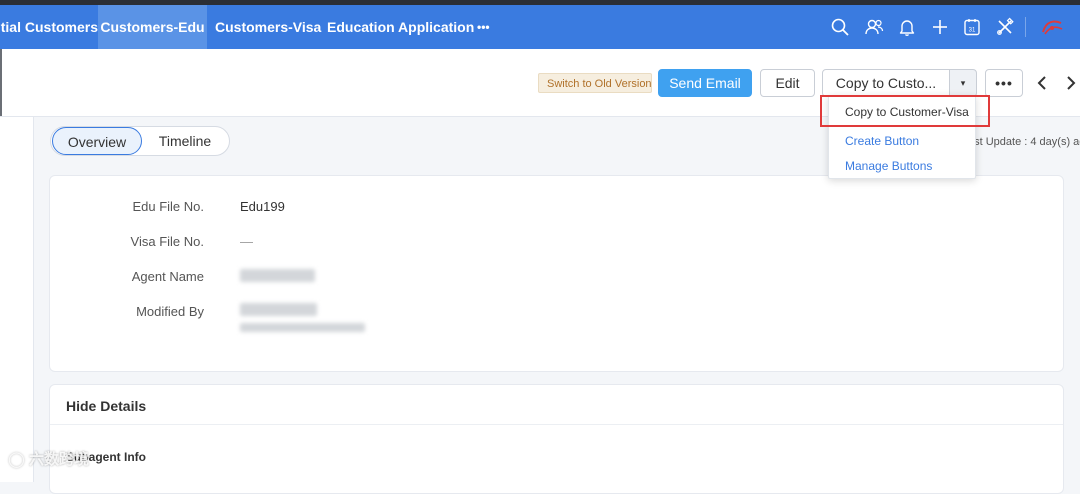  What do you see at coordinates (1042, 83) in the screenshot?
I see `previous-record-icon` at bounding box center [1042, 83].